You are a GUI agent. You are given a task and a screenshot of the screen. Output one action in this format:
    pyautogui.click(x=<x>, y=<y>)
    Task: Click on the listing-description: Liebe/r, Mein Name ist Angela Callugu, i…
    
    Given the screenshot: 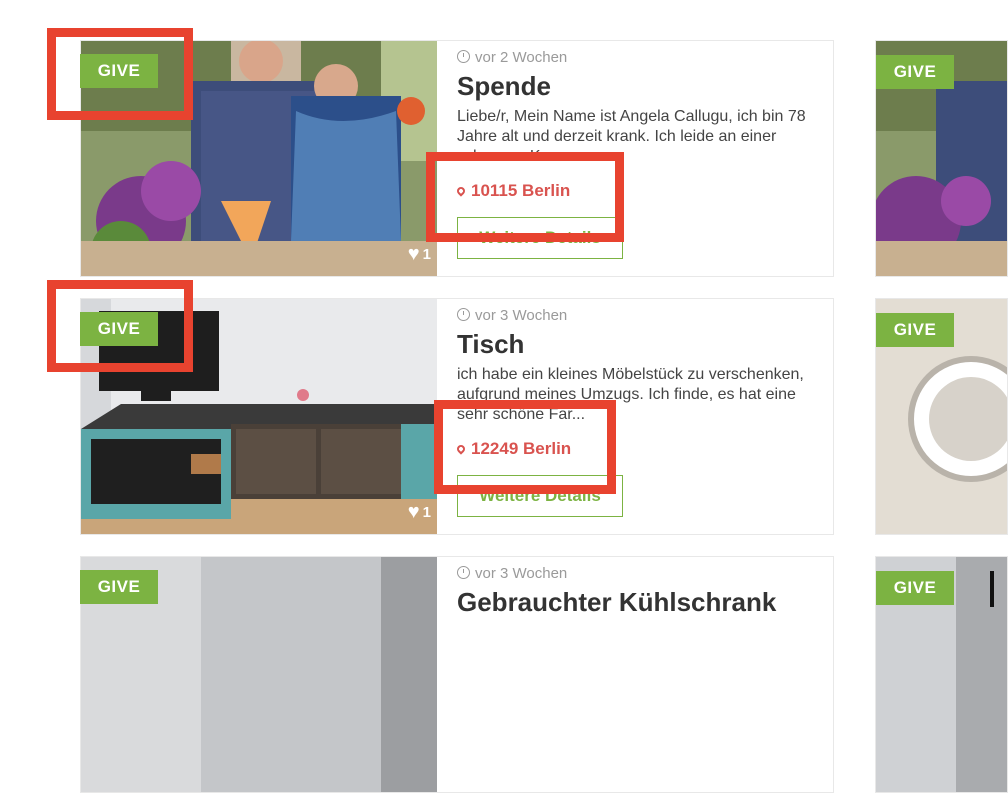 What is the action you would take?
    pyautogui.click(x=631, y=136)
    